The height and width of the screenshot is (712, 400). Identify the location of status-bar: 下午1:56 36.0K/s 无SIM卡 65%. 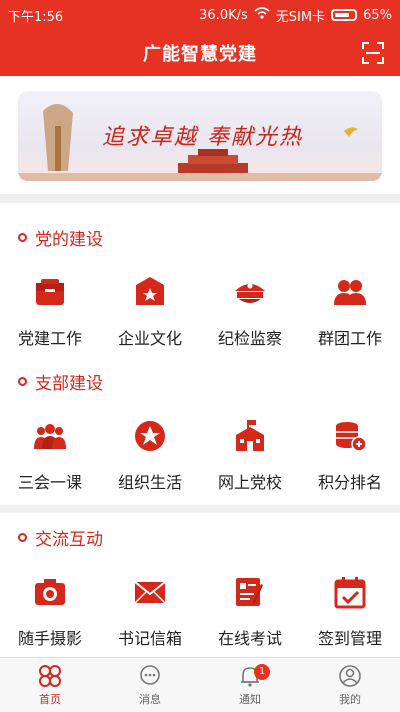
(200, 15).